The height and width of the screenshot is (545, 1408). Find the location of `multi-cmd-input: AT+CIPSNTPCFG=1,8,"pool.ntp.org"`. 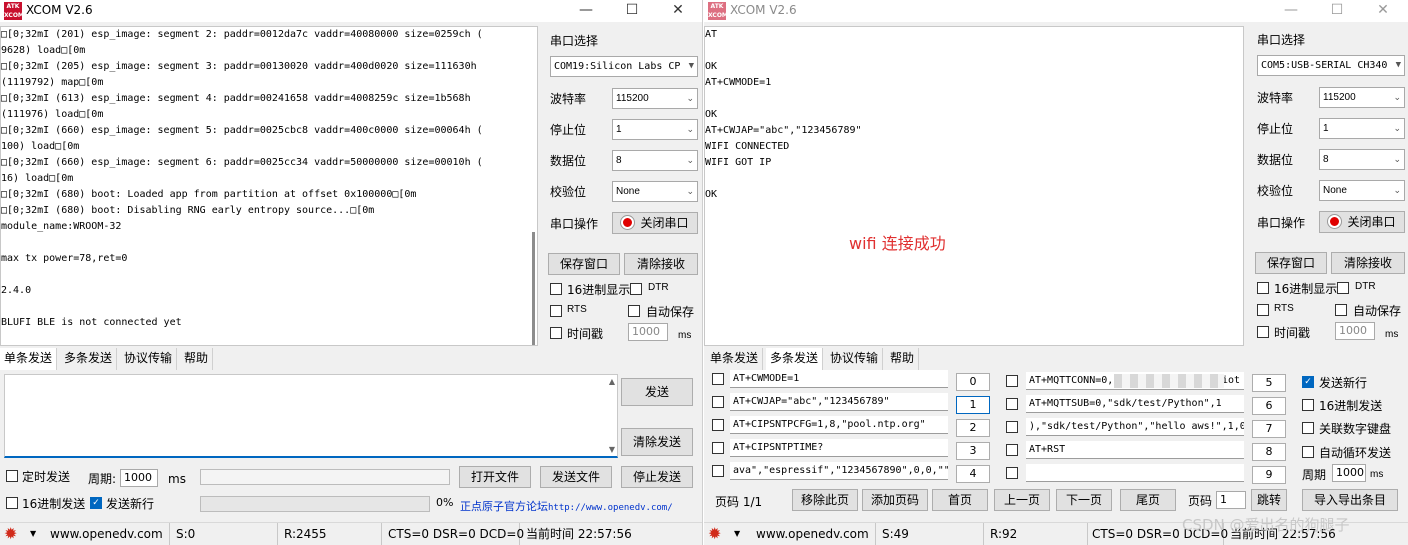

multi-cmd-input: AT+CIPSNTPCFG=1,8,"pool.ntp.org" is located at coordinates (839, 425).